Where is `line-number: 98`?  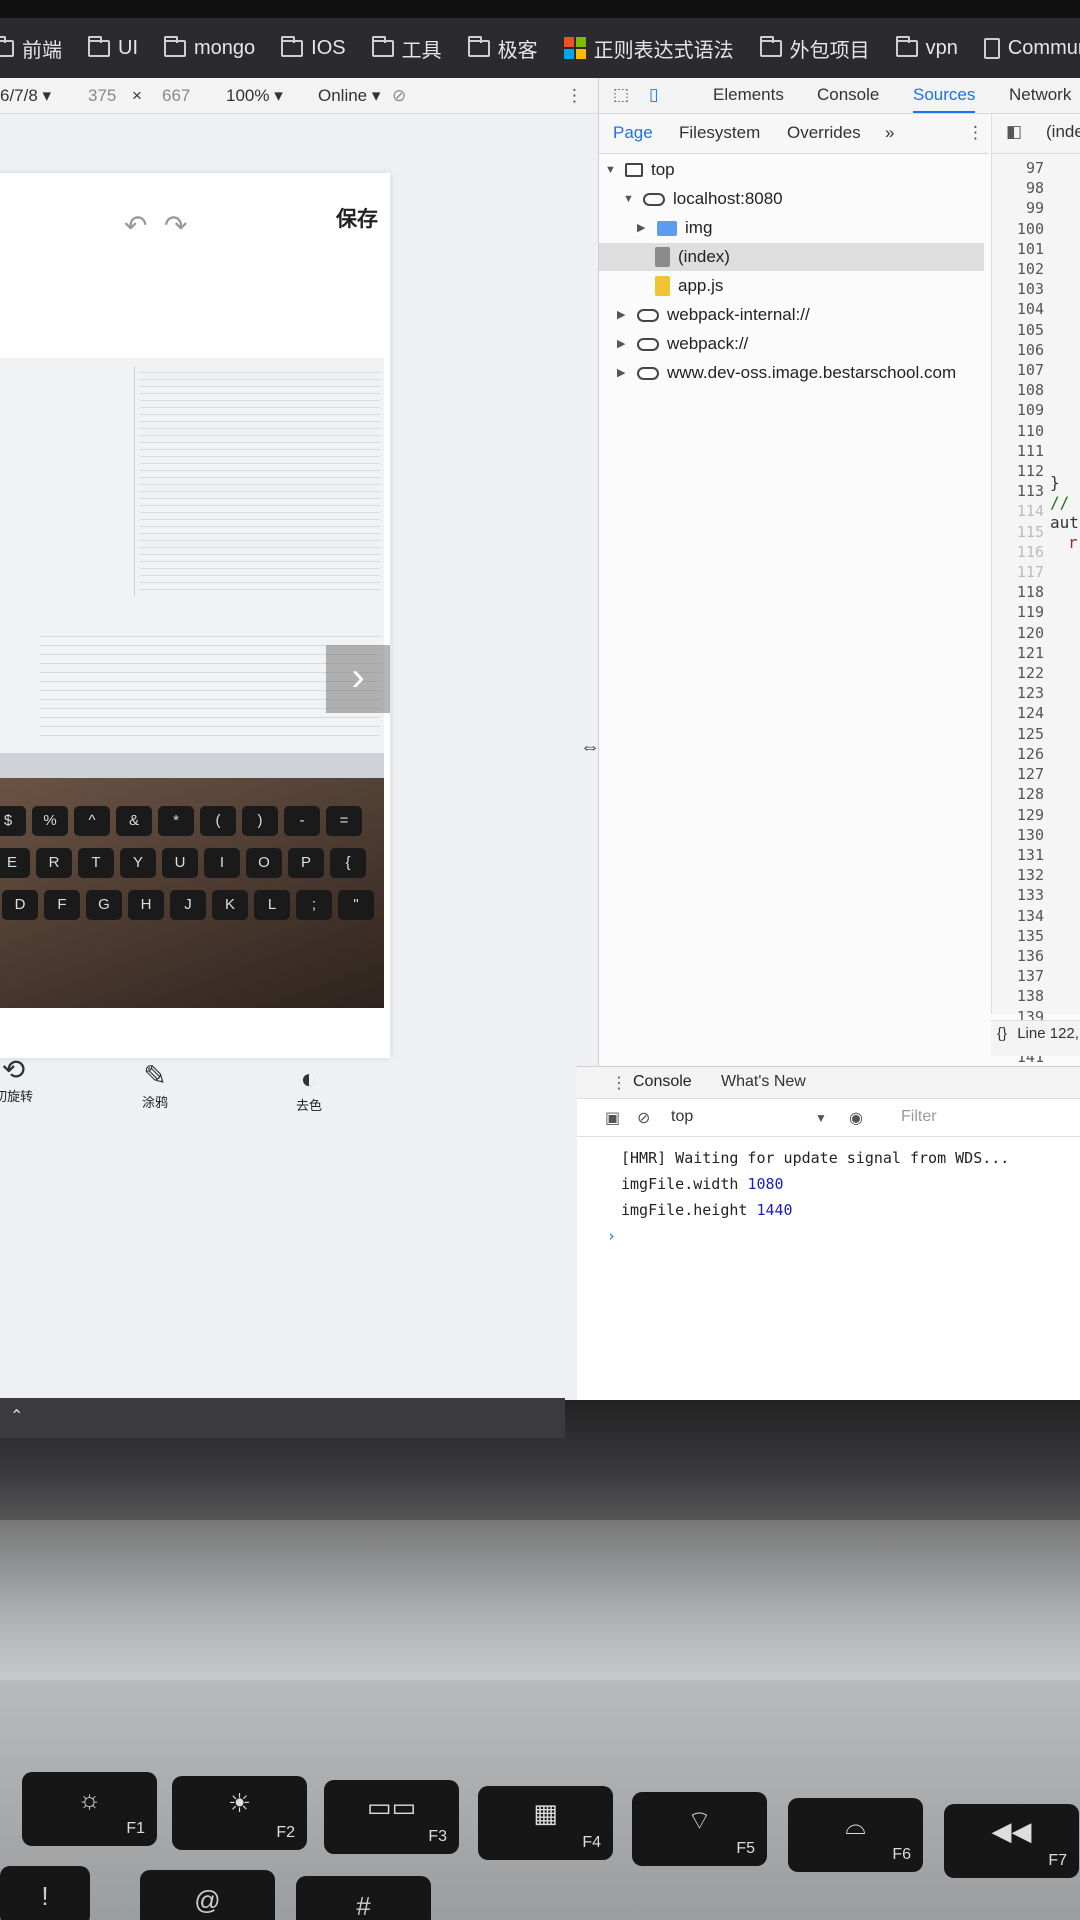
line-number: 98 is located at coordinates (1018, 188).